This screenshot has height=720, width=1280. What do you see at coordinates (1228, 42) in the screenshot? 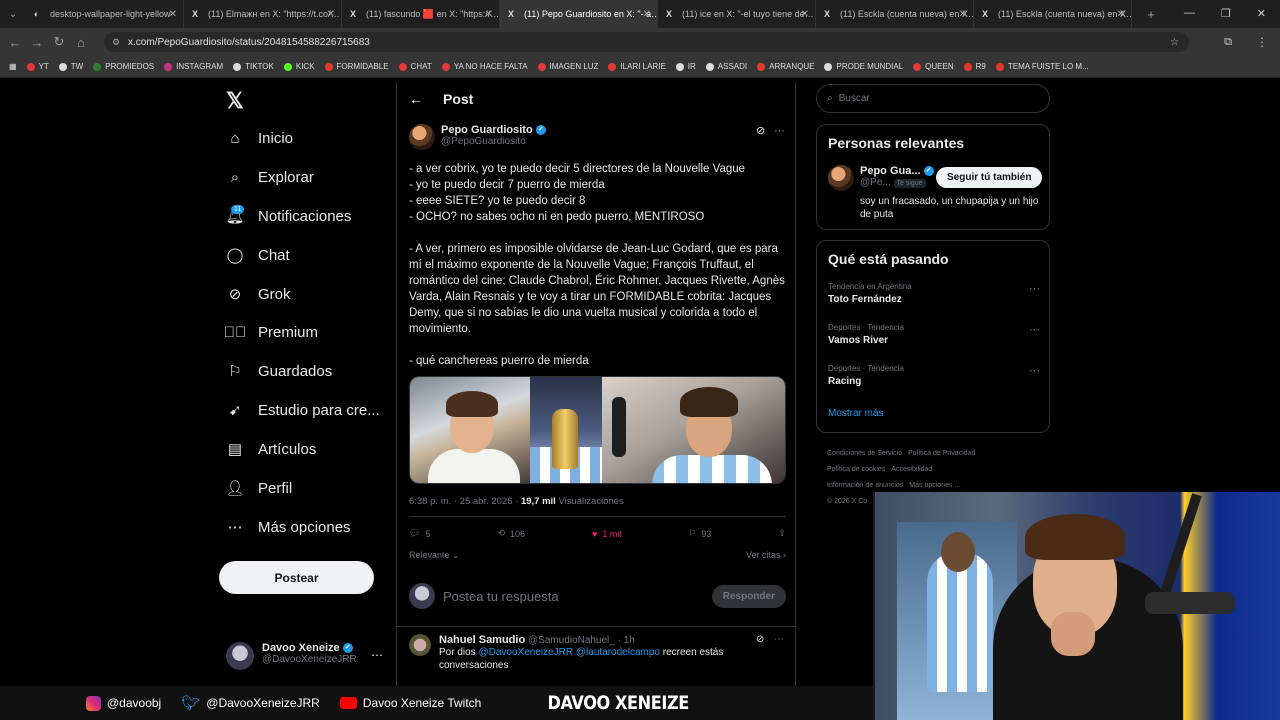
I see `extensions-icon: ⧉` at bounding box center [1228, 42].